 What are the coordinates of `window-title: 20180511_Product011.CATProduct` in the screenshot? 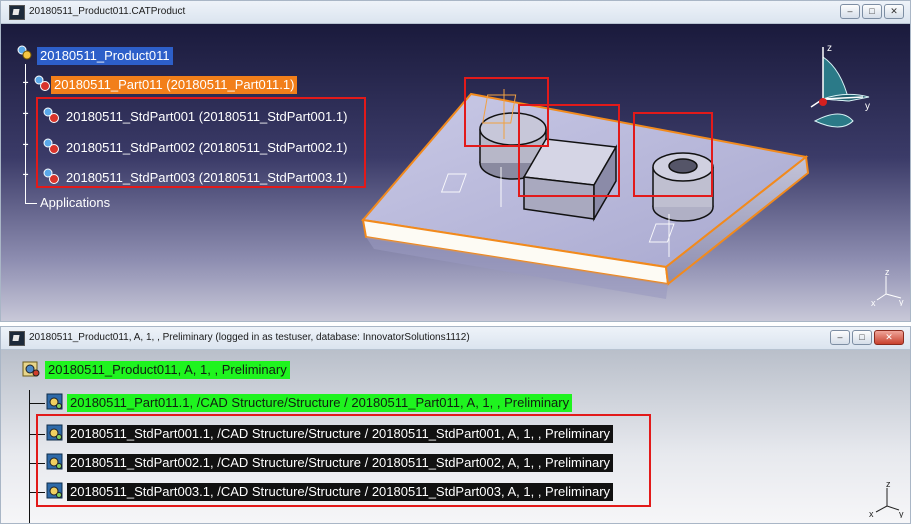 It's located at (107, 11).